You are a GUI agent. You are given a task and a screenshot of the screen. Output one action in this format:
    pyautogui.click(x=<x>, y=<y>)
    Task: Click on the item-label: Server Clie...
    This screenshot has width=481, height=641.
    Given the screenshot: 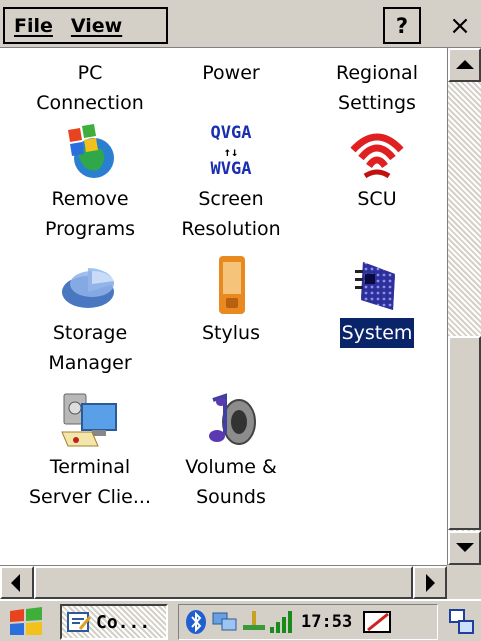 What is the action you would take?
    pyautogui.click(x=90, y=497)
    